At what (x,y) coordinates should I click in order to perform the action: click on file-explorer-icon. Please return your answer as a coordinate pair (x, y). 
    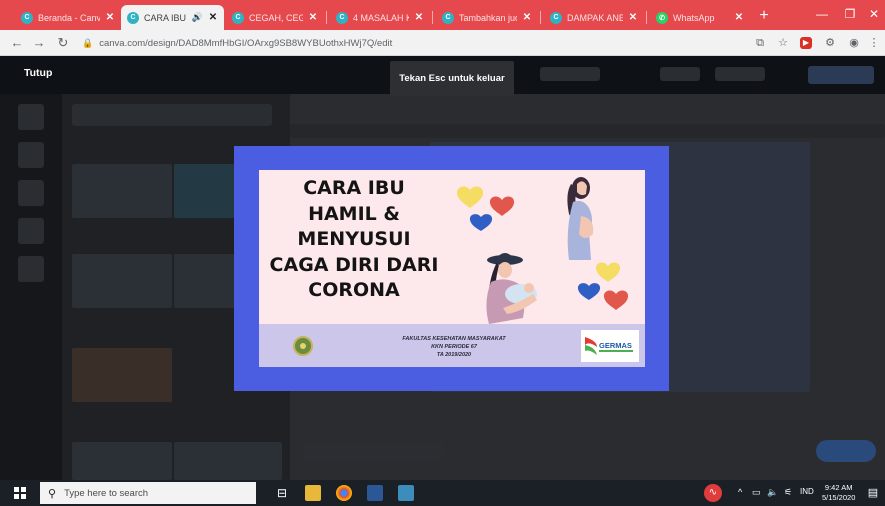
    Looking at the image, I should click on (313, 493).